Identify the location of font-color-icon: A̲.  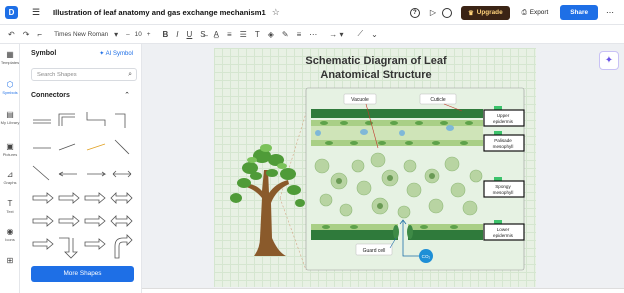
(216, 34).